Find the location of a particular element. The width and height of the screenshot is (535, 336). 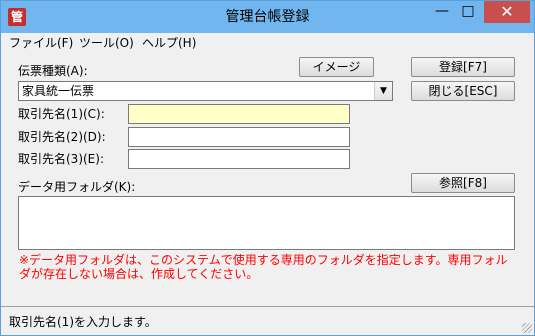

chevron-down-icon: ▼ is located at coordinates (383, 91).